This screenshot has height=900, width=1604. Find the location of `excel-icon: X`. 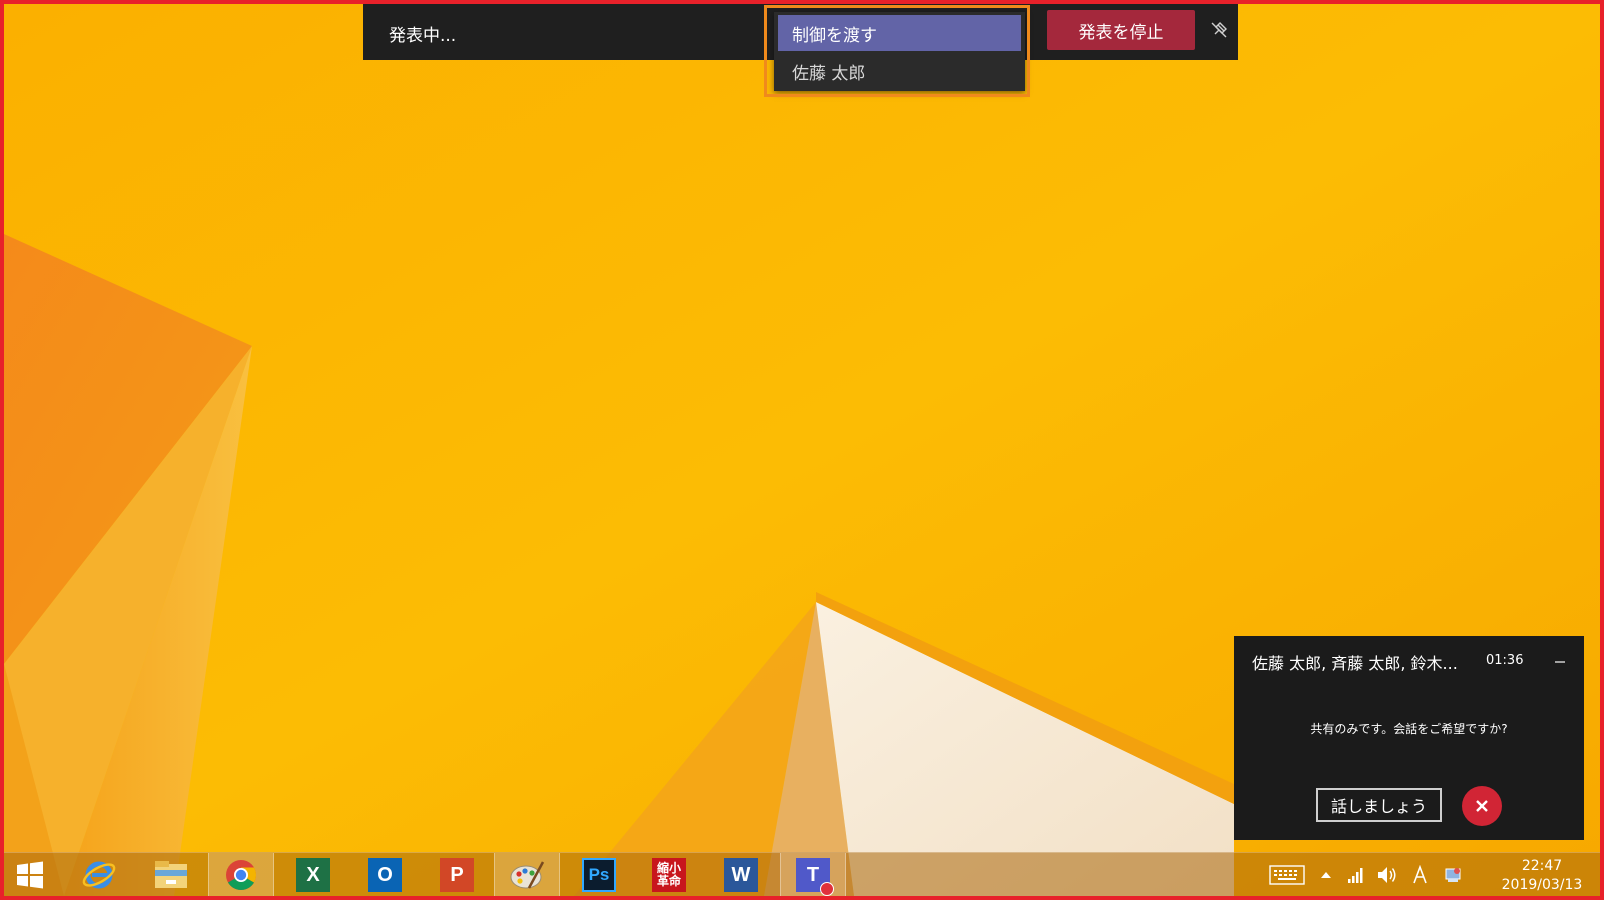

excel-icon: X is located at coordinates (313, 875).